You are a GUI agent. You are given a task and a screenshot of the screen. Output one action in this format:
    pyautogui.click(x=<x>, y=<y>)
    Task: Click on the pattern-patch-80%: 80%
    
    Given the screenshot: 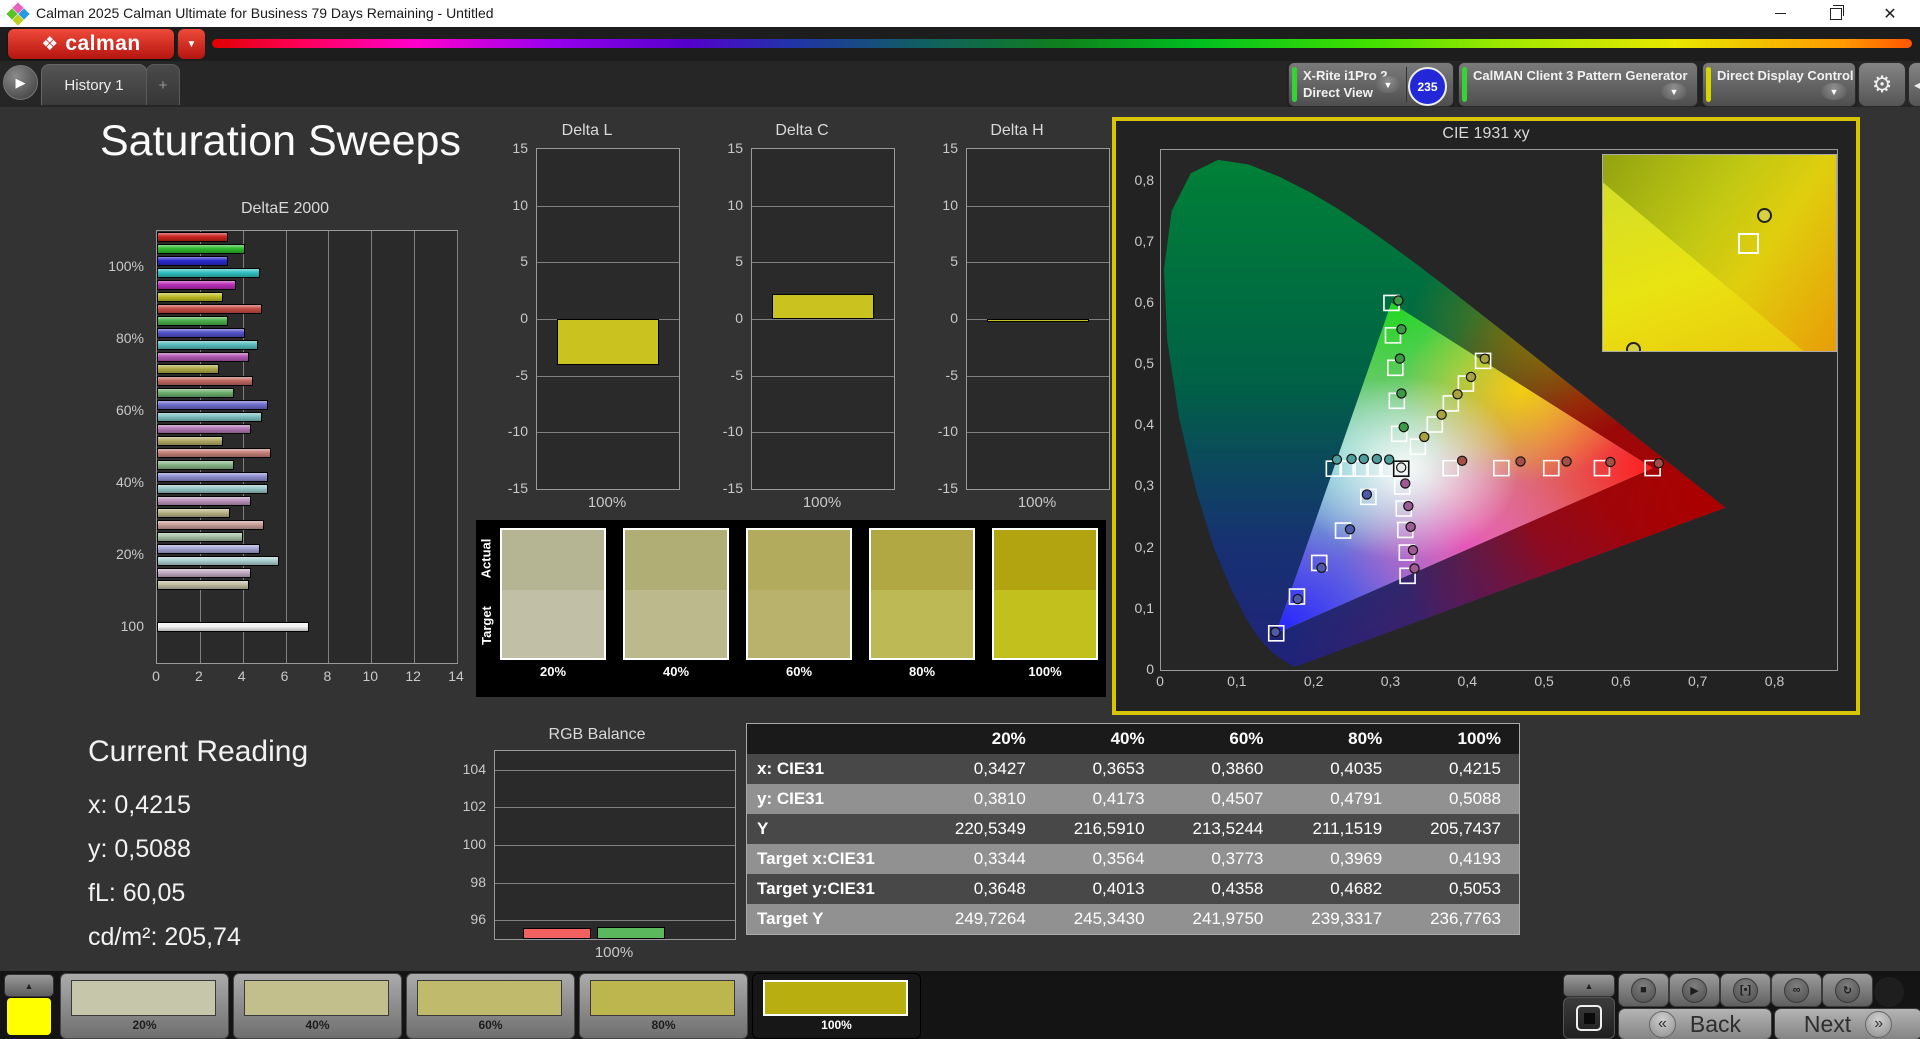 What is the action you would take?
    pyautogui.click(x=663, y=1006)
    